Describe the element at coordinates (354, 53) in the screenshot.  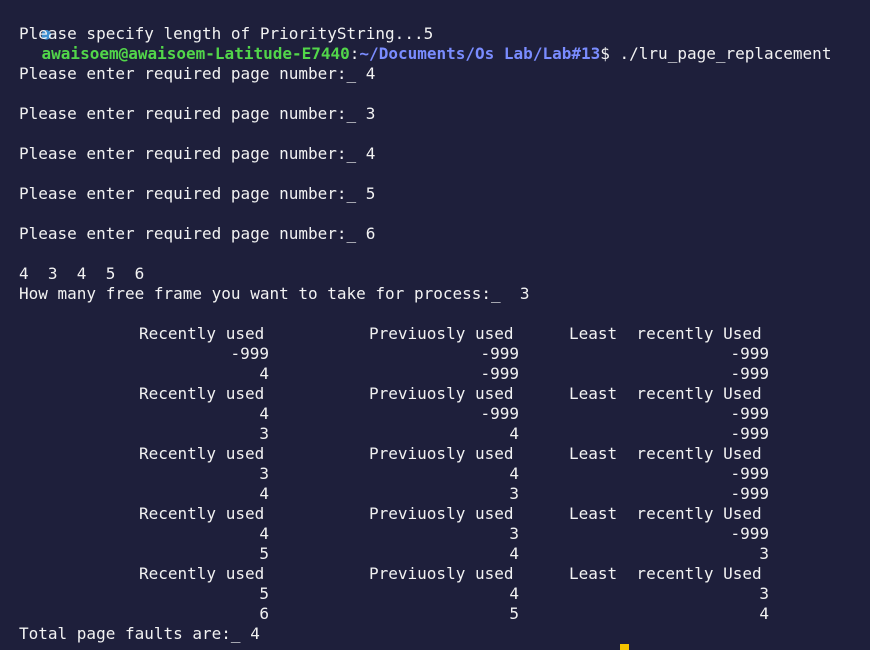
I see `prompt-colon: :` at that location.